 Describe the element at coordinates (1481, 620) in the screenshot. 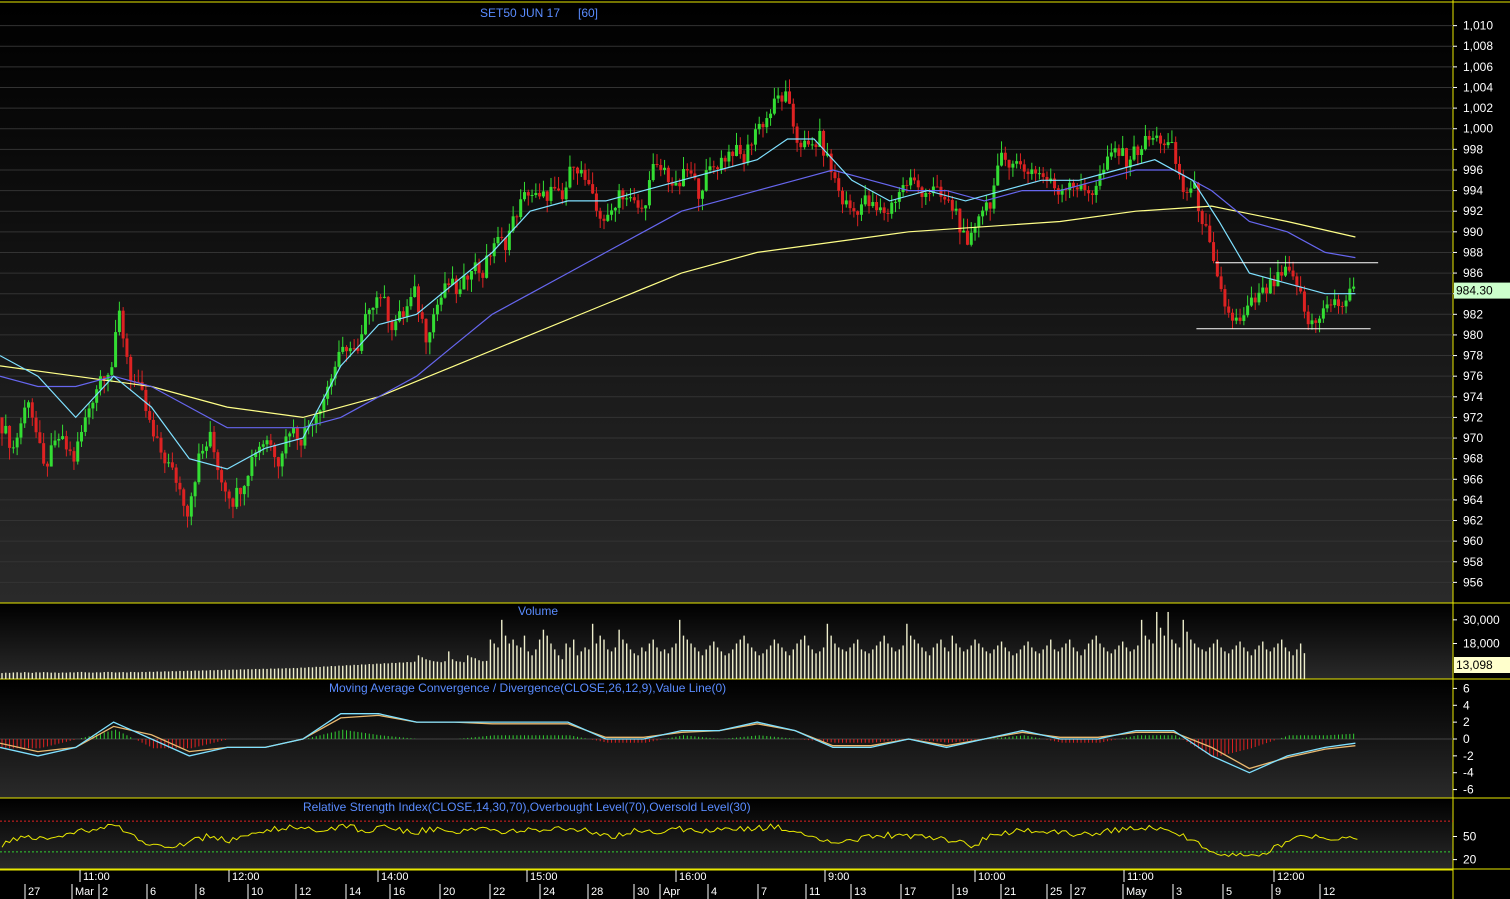

I see `volume-tick-label: 30,000` at that location.